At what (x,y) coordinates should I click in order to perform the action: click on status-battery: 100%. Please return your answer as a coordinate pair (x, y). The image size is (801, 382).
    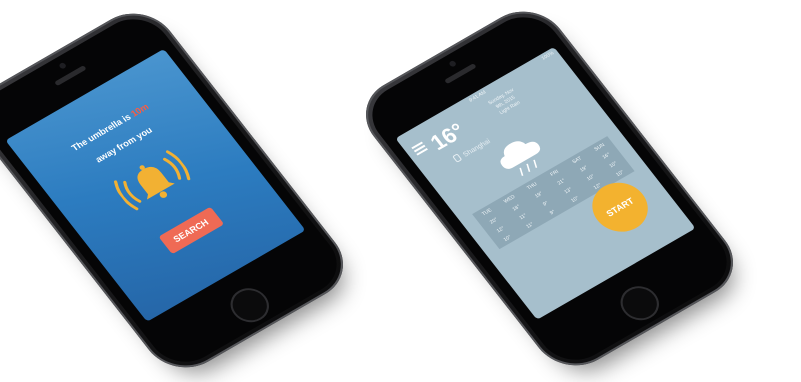
    Looking at the image, I should click on (548, 56).